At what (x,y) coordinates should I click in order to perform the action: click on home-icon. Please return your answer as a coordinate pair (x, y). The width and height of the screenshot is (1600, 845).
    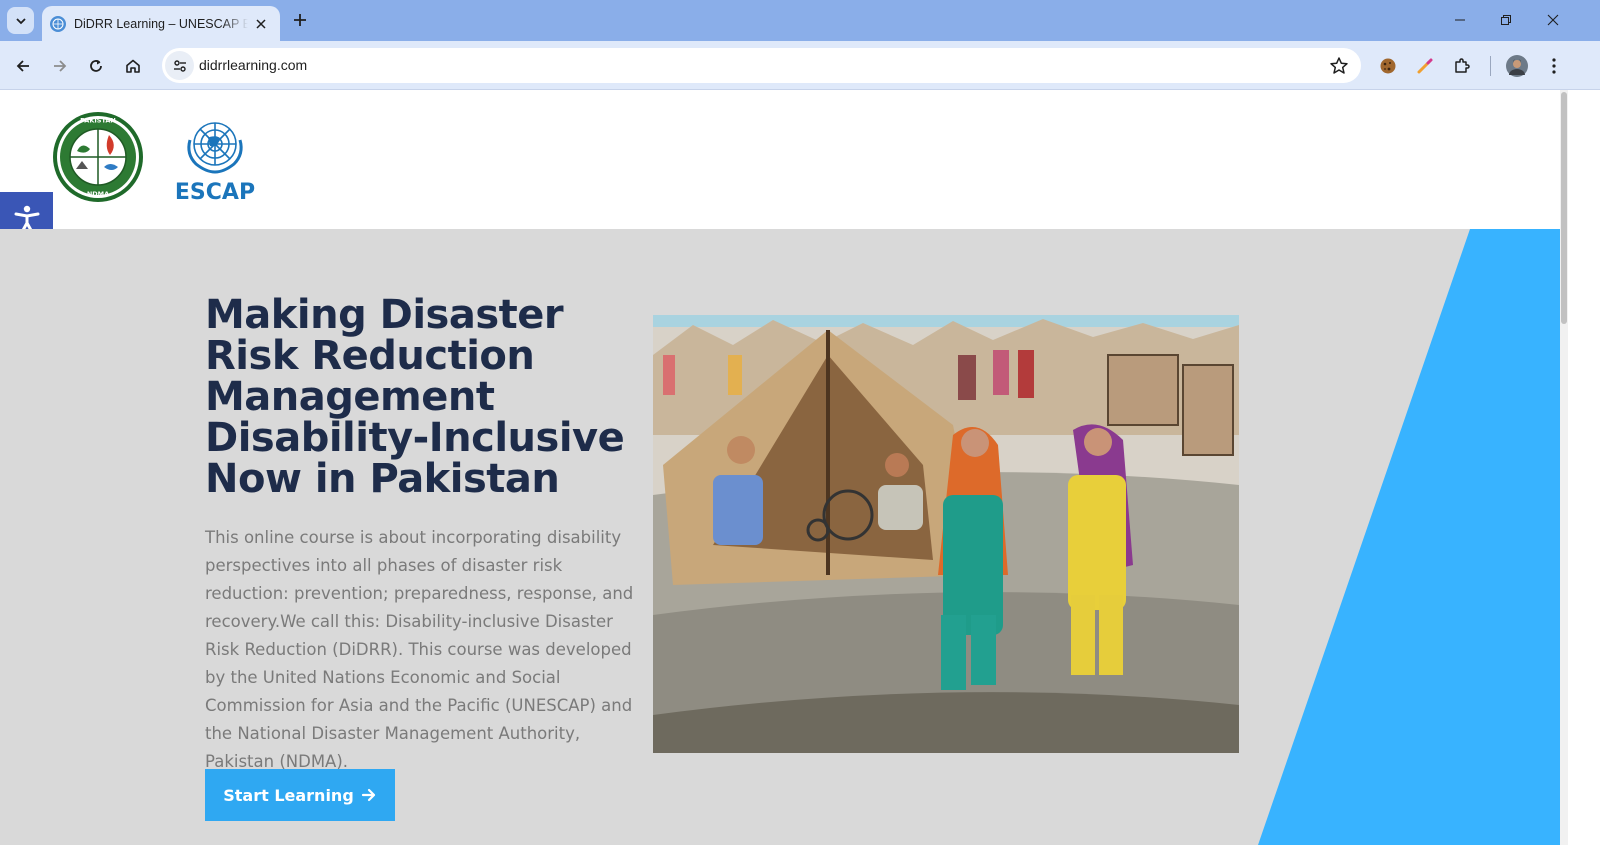
    Looking at the image, I should click on (133, 66).